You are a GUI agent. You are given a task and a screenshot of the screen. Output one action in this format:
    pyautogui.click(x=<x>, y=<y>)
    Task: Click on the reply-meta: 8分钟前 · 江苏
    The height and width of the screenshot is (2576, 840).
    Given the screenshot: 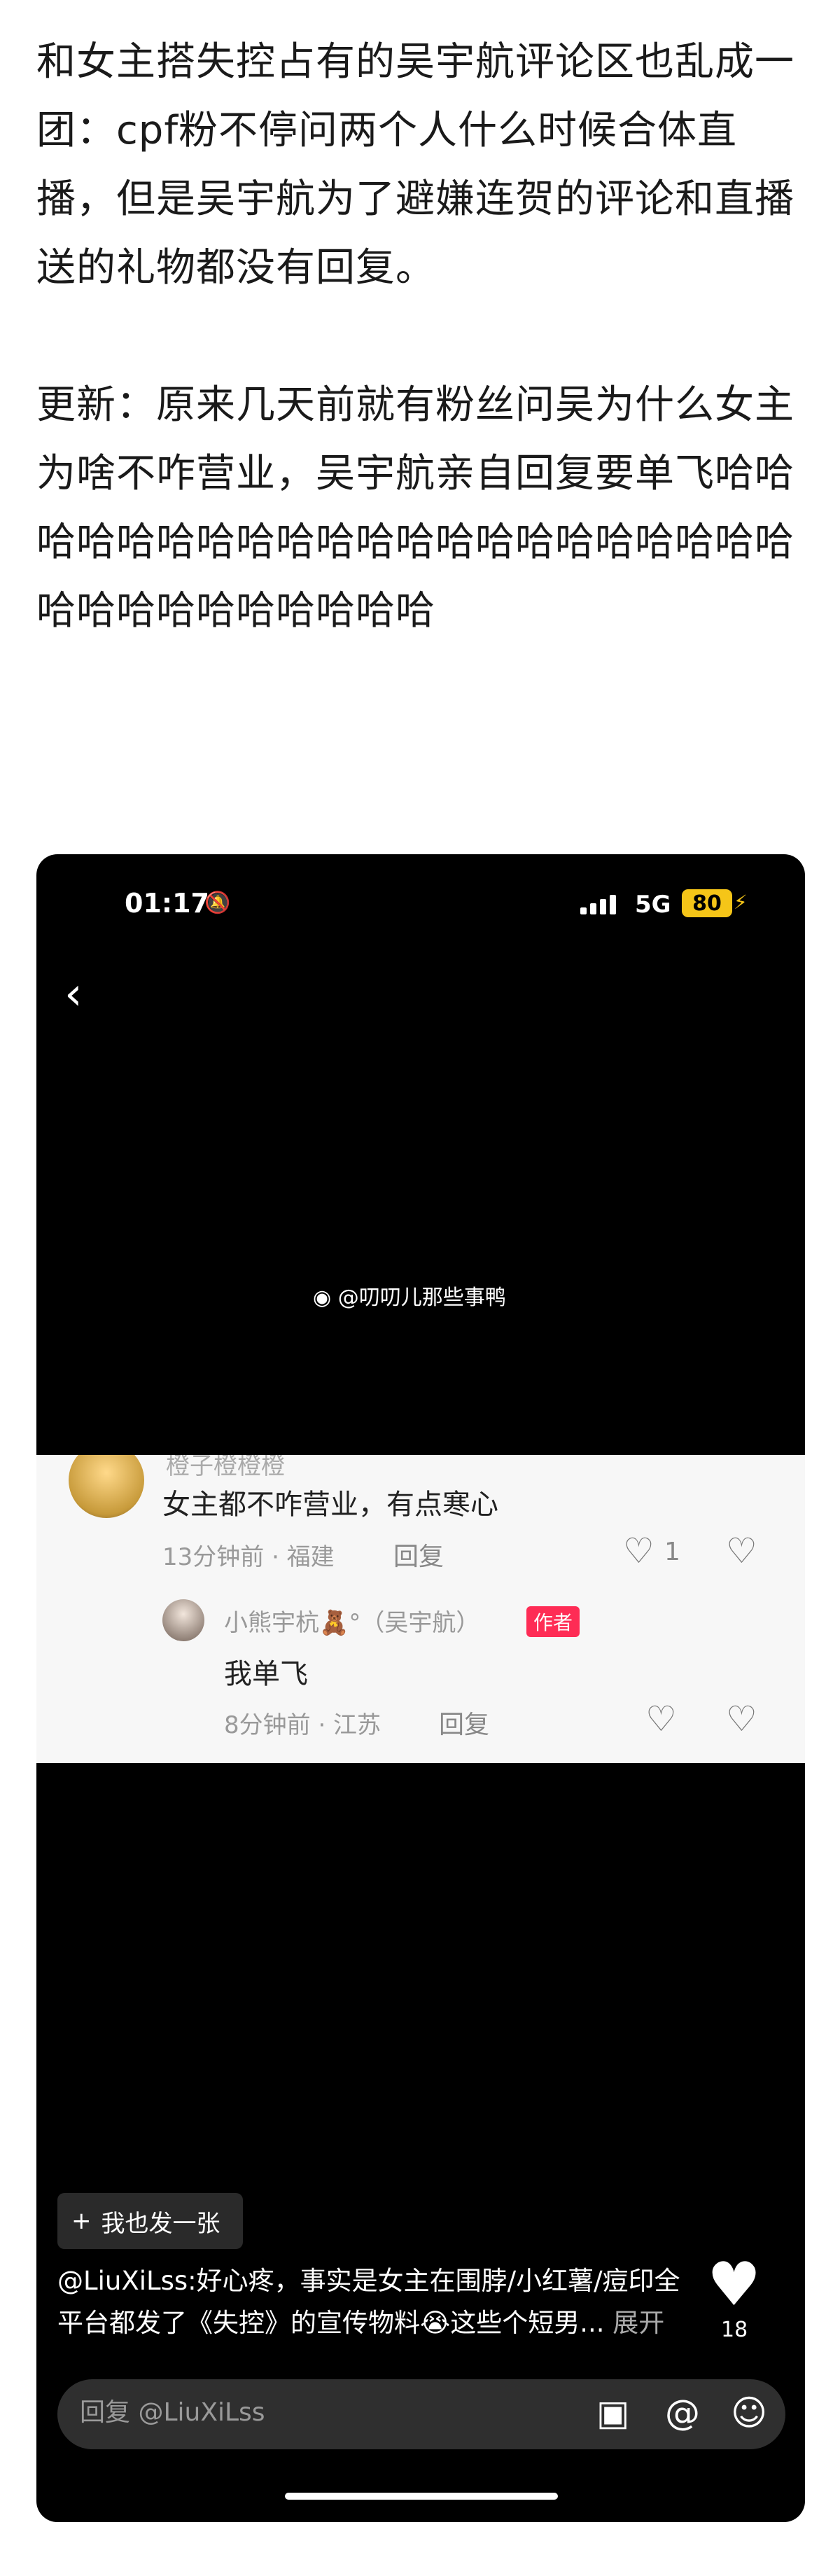 What is the action you would take?
    pyautogui.click(x=303, y=1725)
    